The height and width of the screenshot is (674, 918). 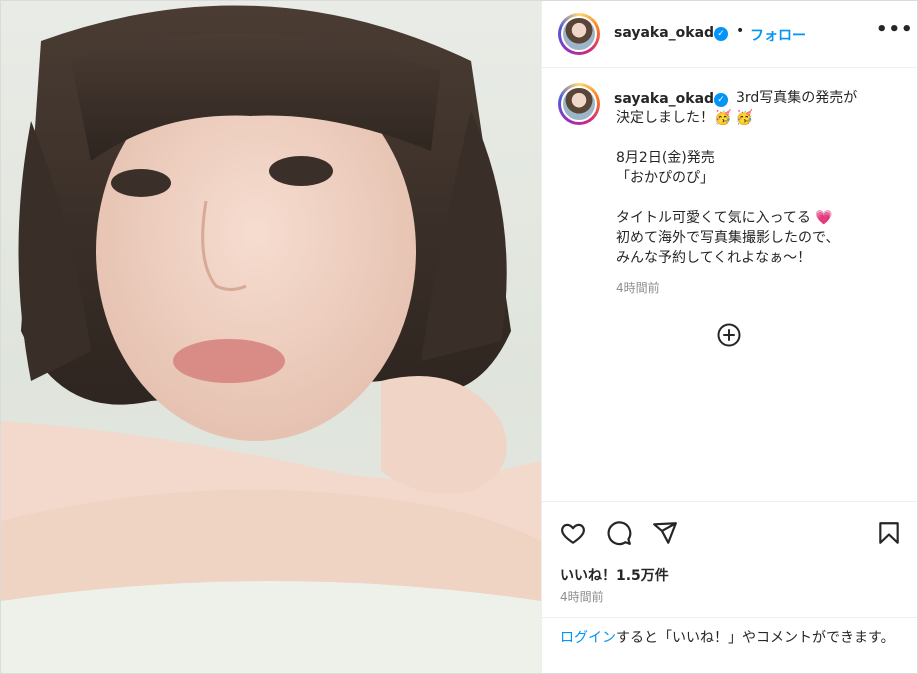 What do you see at coordinates (665, 158) in the screenshot?
I see `caption-line: 8月2日(金)発売` at bounding box center [665, 158].